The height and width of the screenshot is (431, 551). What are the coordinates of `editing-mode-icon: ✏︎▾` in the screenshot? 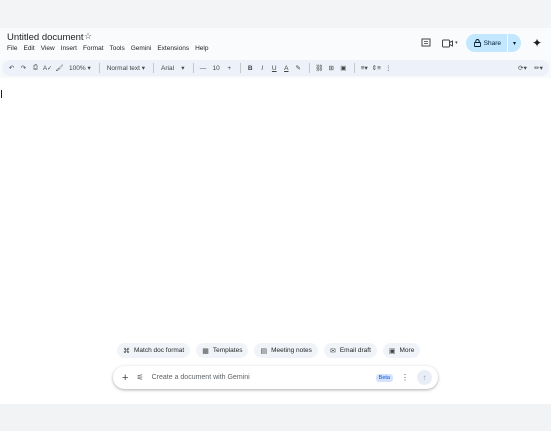 It's located at (538, 68).